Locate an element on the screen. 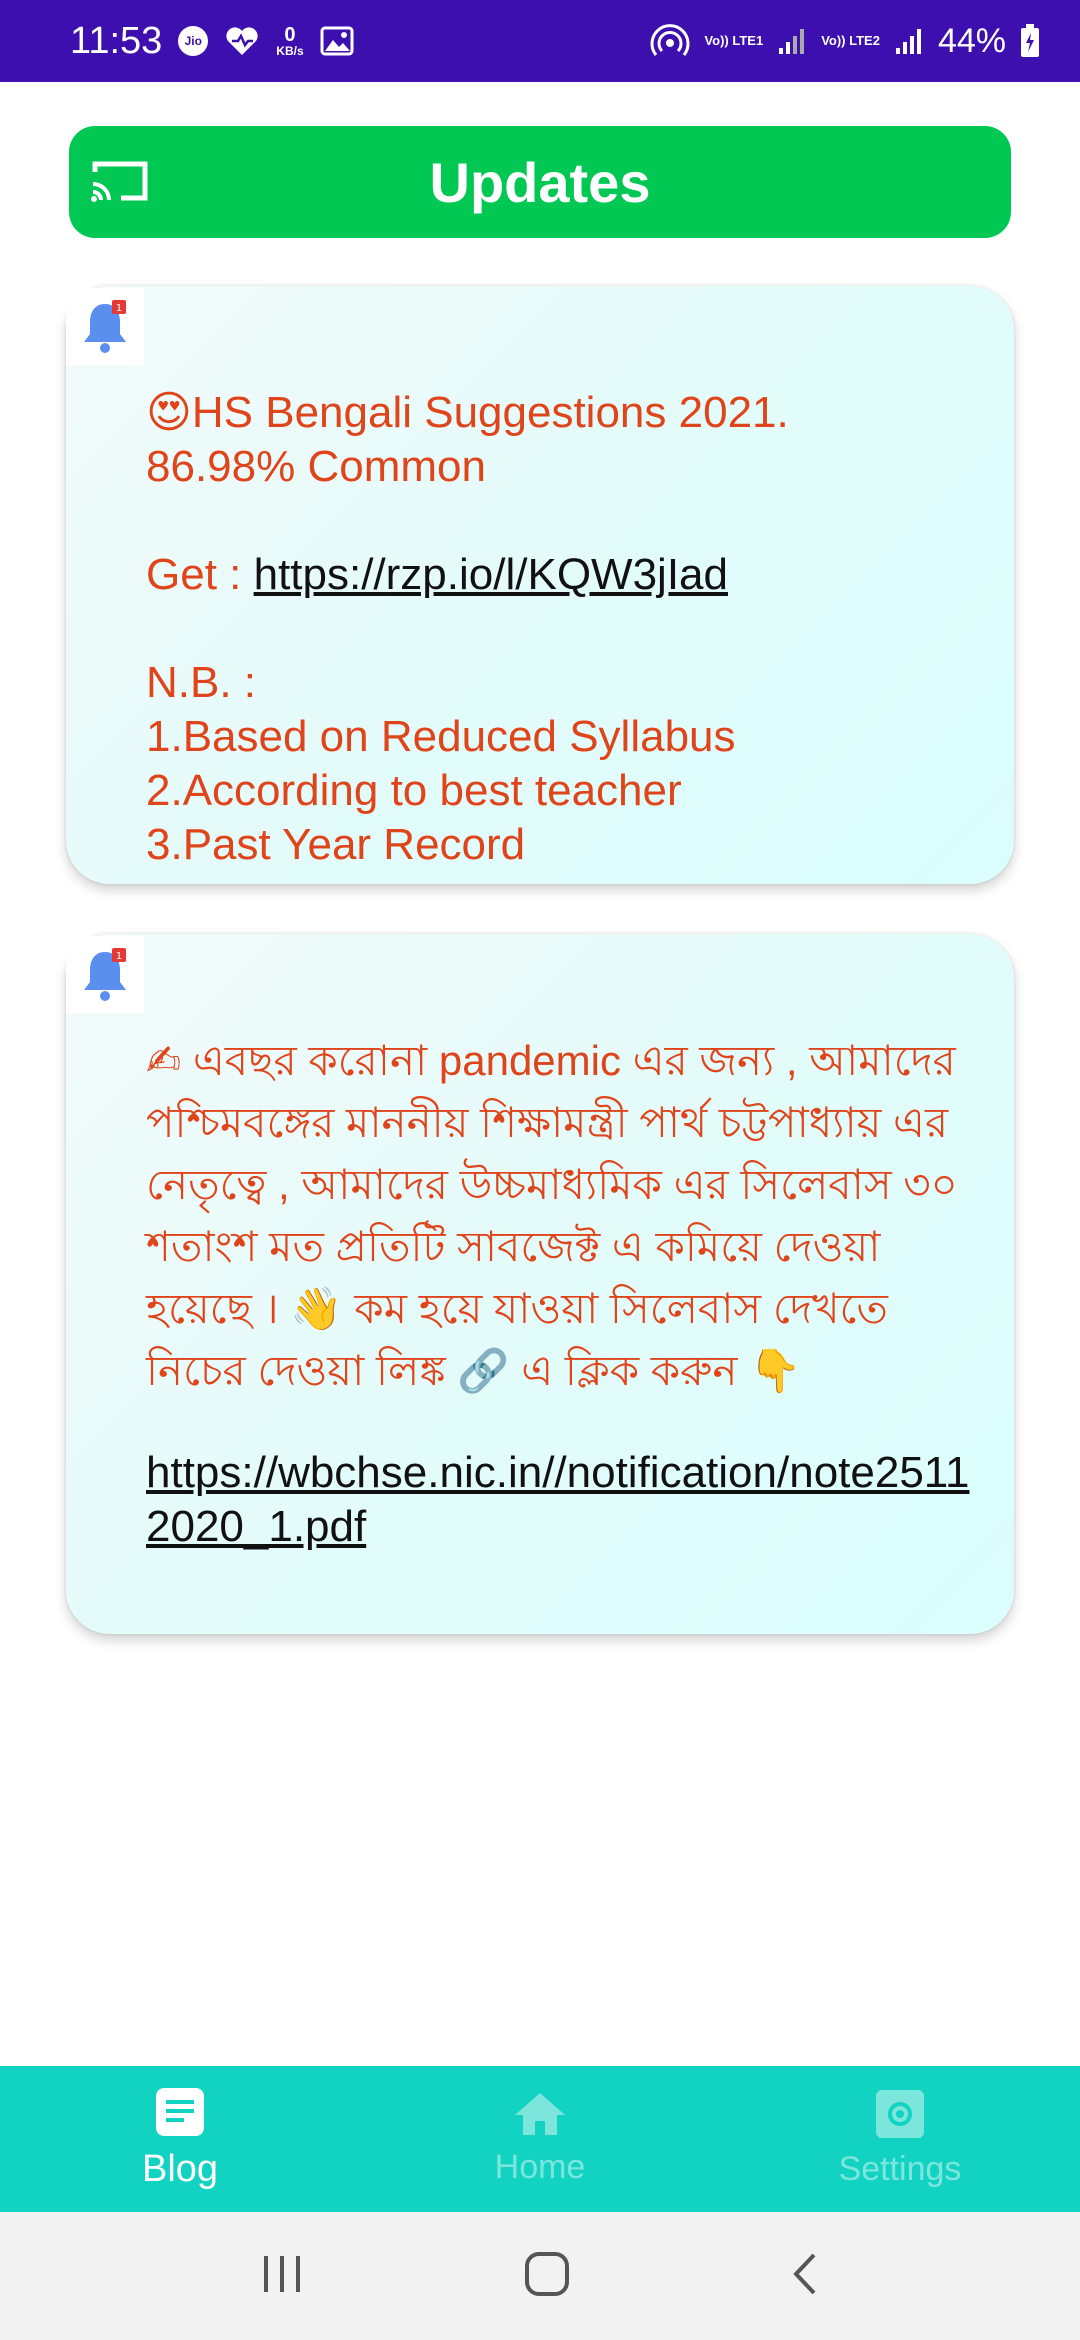 The image size is (1080, 2340). heart-eyes-emoji: 😍 is located at coordinates (169, 412).